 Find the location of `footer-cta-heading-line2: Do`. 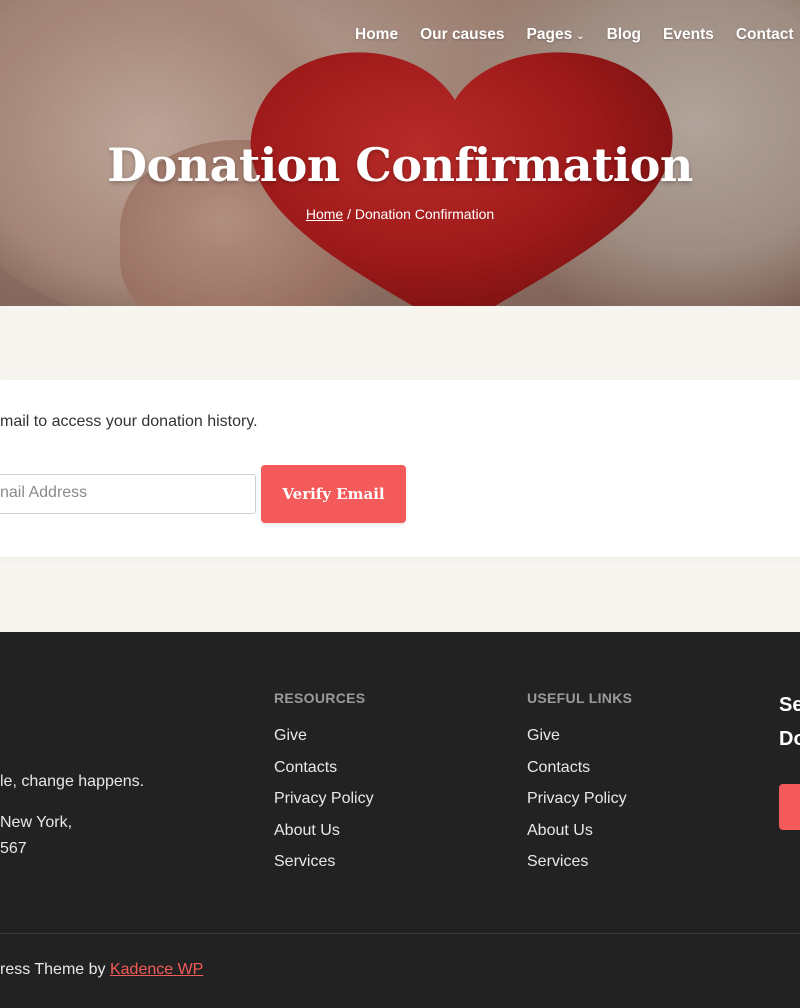

footer-cta-heading-line2: Do is located at coordinates (789, 739).